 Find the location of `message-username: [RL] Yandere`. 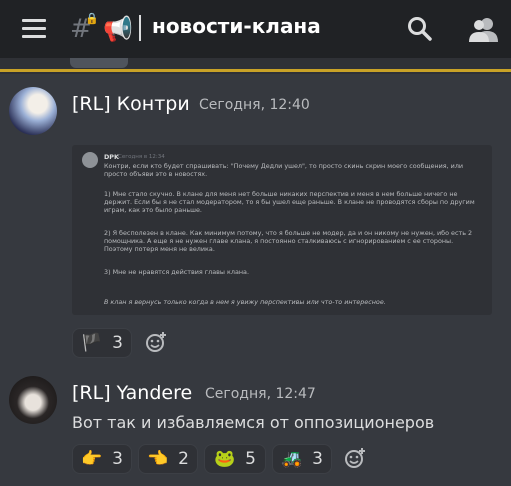

message-username: [RL] Yandere is located at coordinates (132, 393).